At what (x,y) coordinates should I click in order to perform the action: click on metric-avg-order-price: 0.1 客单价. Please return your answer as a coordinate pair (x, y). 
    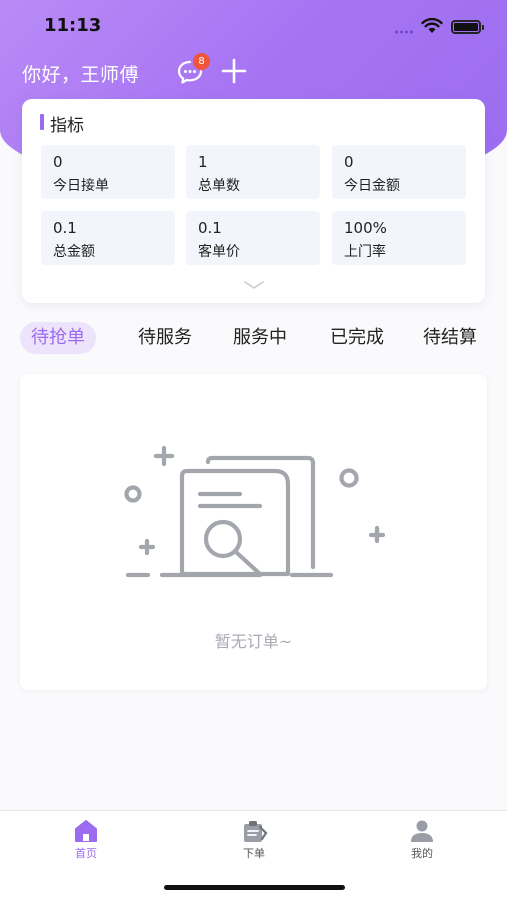
    Looking at the image, I should click on (253, 238).